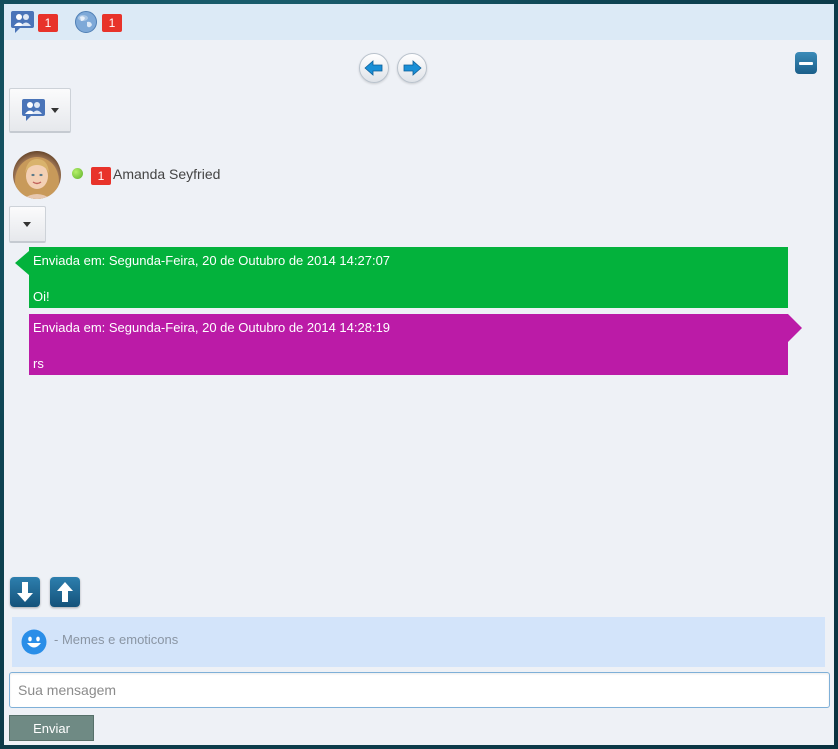 This screenshot has height=749, width=838. I want to click on next-button, so click(412, 68).